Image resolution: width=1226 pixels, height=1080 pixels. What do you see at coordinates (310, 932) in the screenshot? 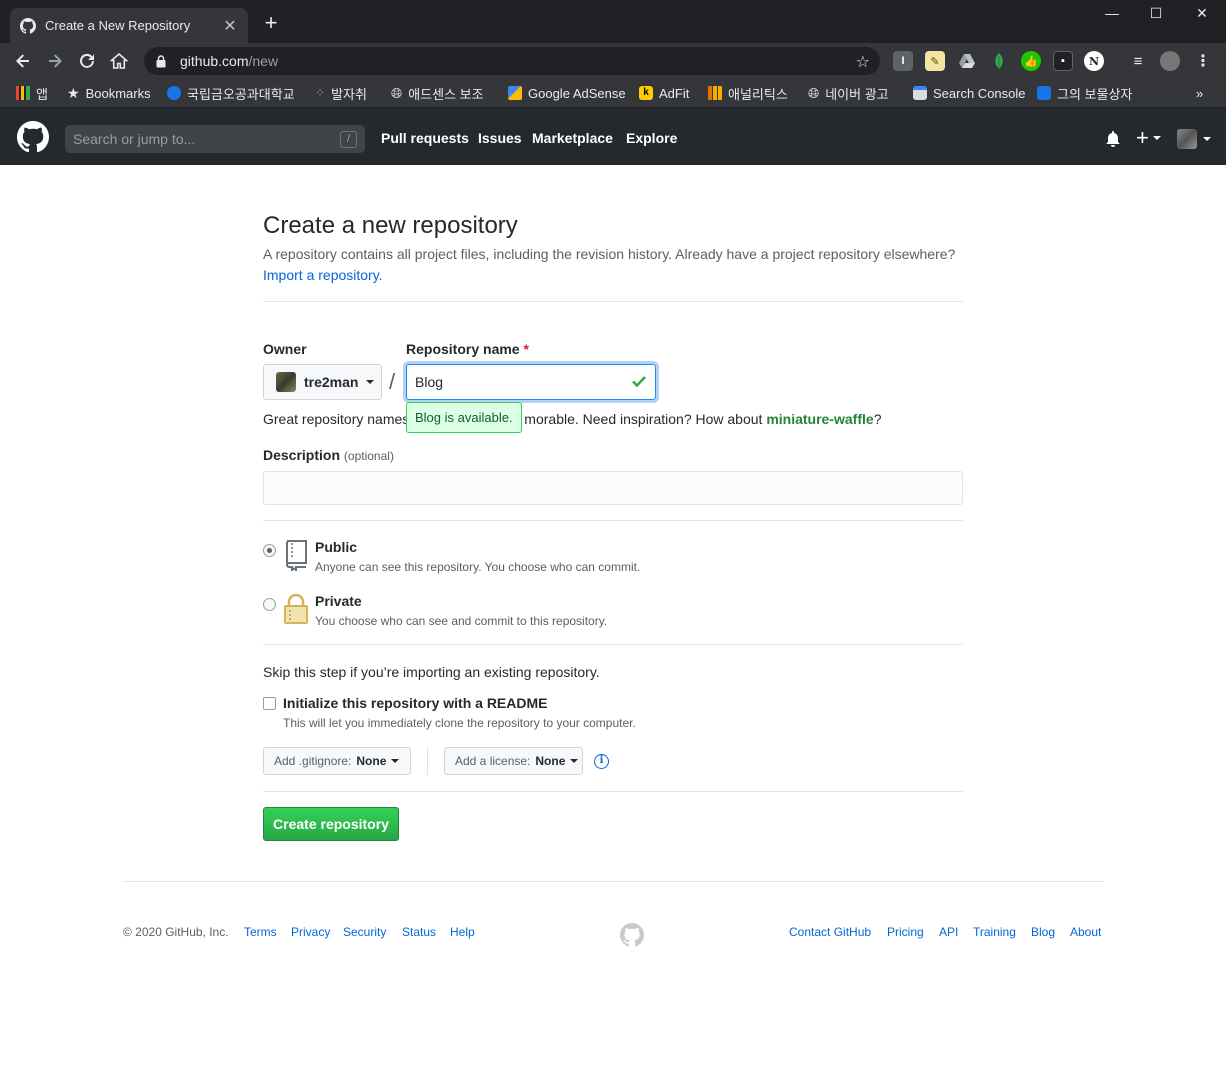
I see `footer-link-privacy: Privacy` at bounding box center [310, 932].